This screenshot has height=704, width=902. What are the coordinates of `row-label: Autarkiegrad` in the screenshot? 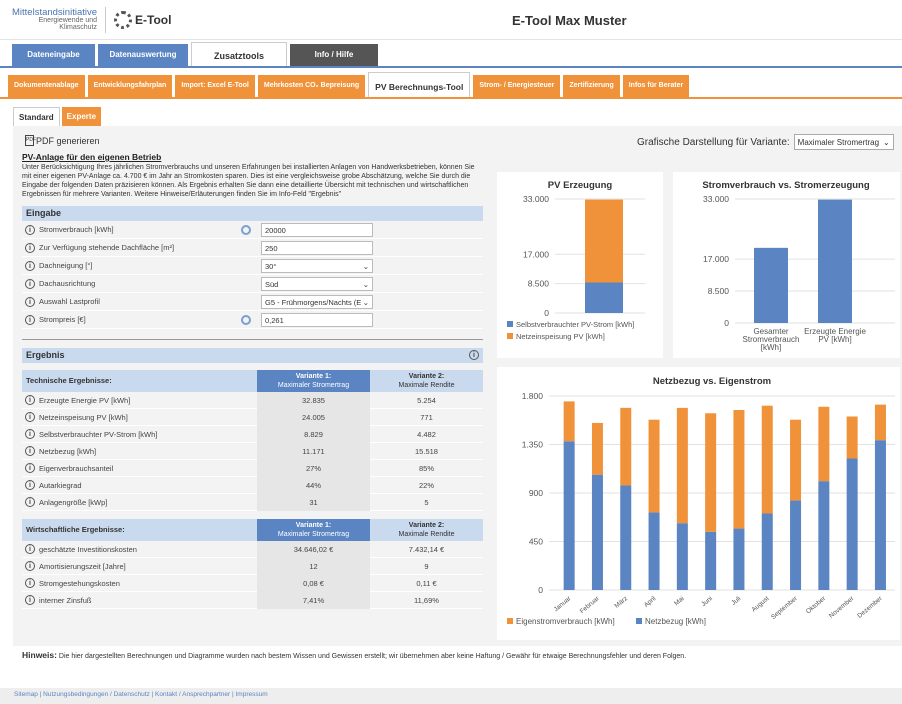 It's located at (60, 485).